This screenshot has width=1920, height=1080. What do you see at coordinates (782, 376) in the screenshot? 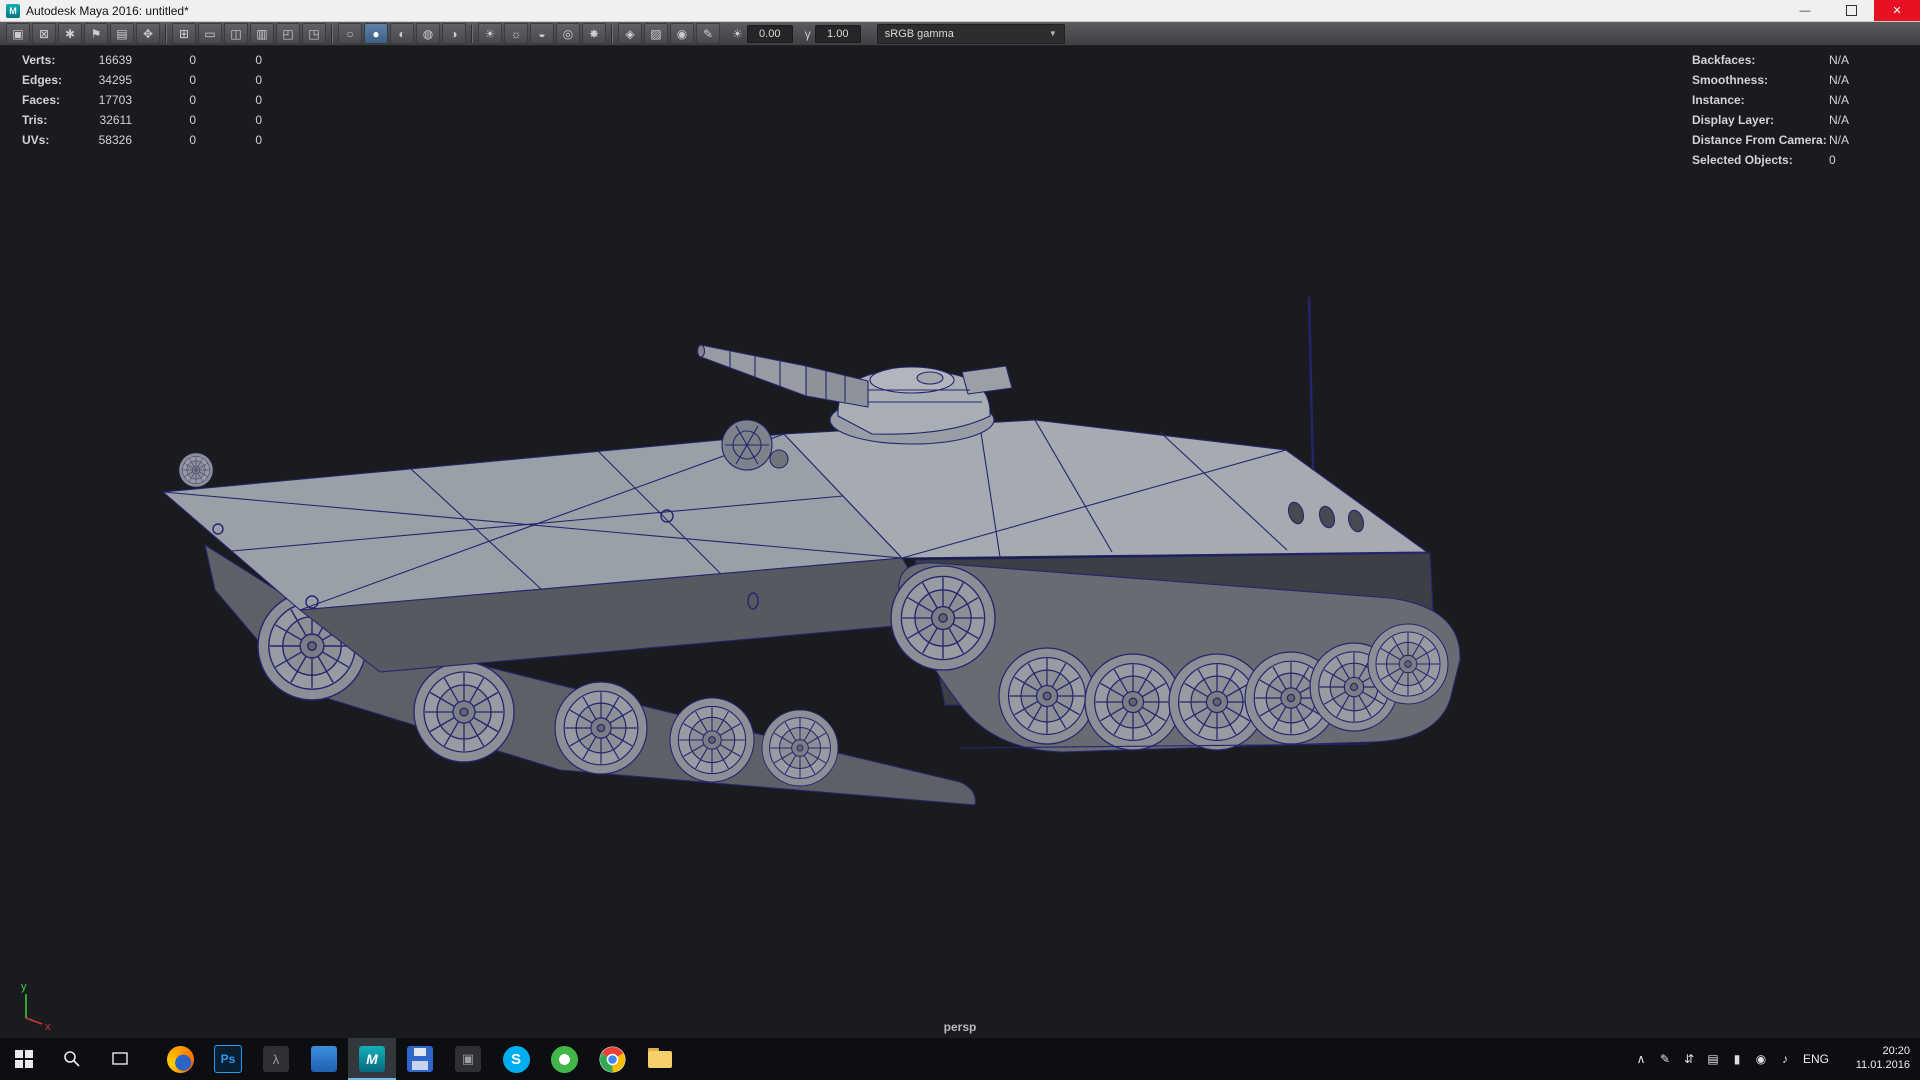
I see `gun-barrel` at bounding box center [782, 376].